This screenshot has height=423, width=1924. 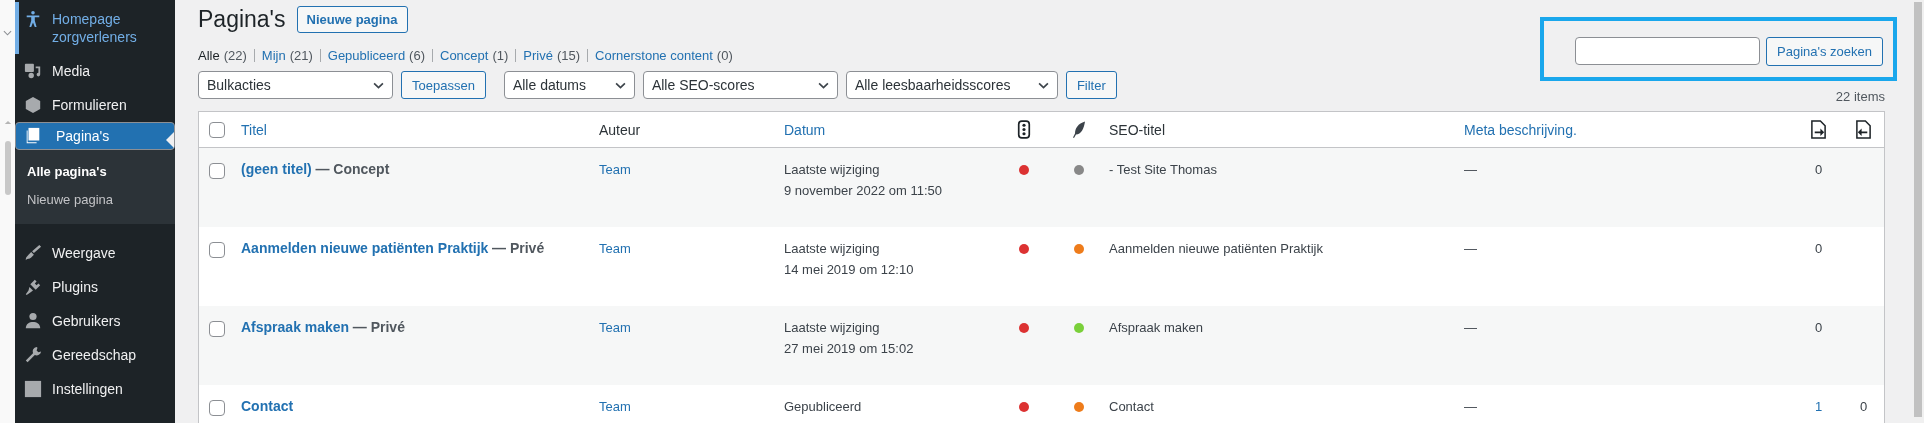 What do you see at coordinates (1818, 129) in the screenshot?
I see `outgoing-links-icon` at bounding box center [1818, 129].